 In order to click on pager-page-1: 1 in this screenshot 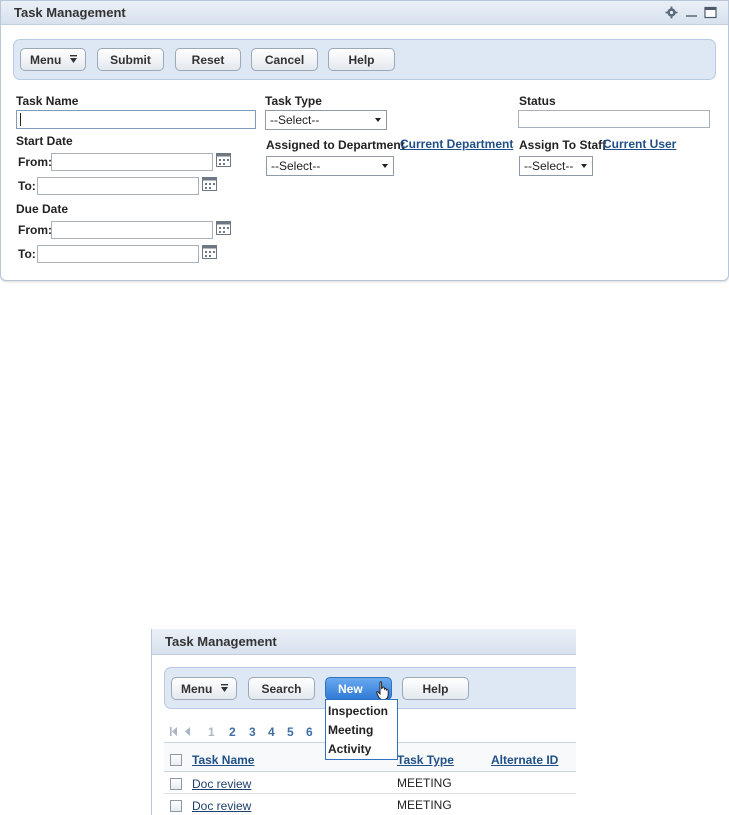, I will do `click(211, 732)`.